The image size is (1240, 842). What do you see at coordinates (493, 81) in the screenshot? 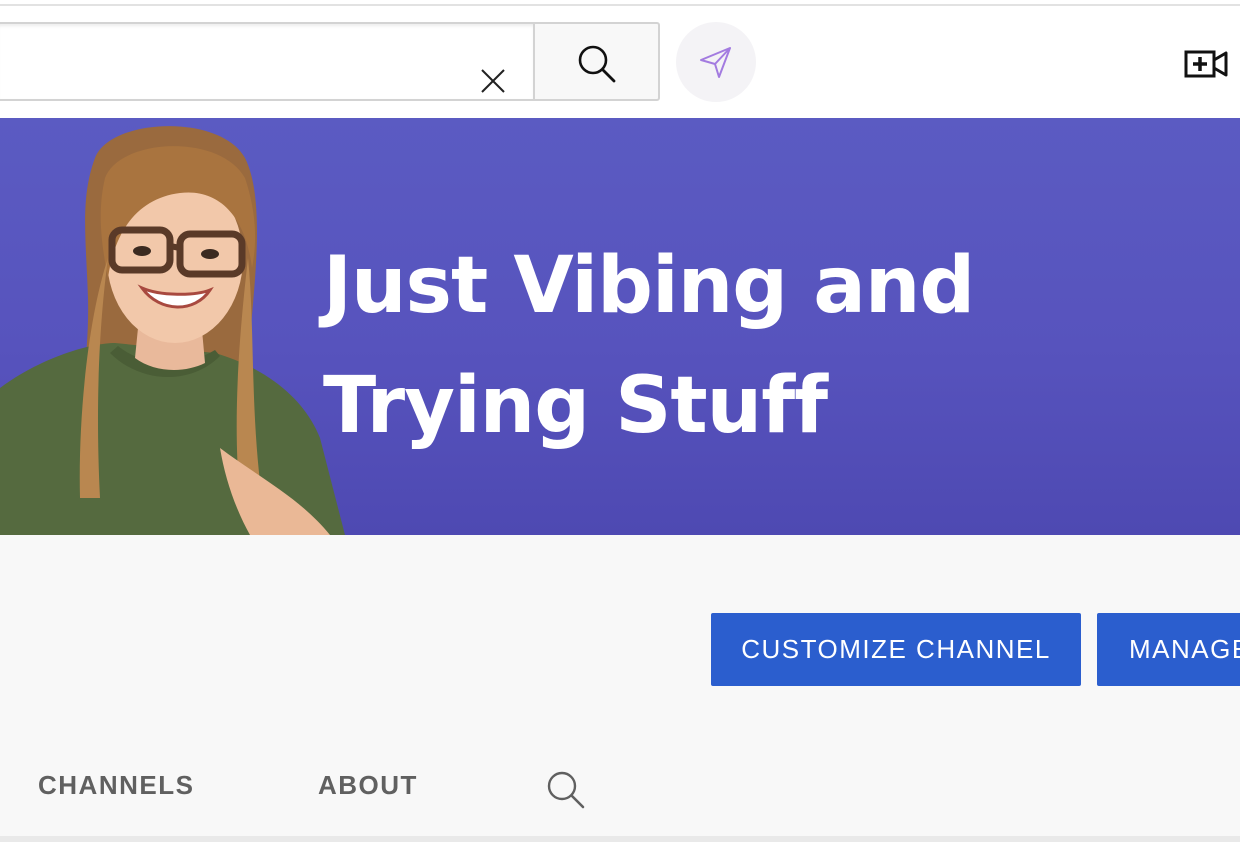
I see `close-icon` at bounding box center [493, 81].